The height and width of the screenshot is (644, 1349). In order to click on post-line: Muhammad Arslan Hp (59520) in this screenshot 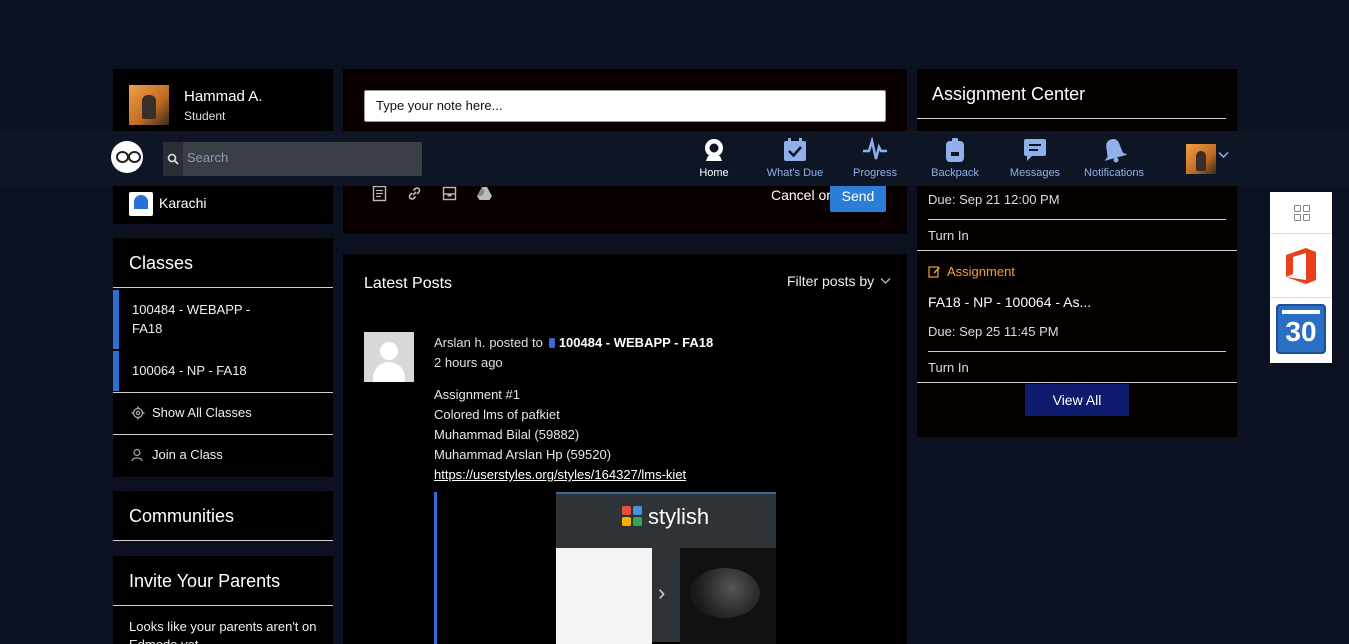, I will do `click(523, 454)`.